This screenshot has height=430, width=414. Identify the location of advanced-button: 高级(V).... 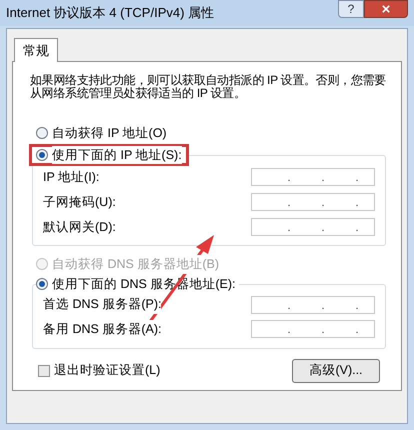
(336, 370).